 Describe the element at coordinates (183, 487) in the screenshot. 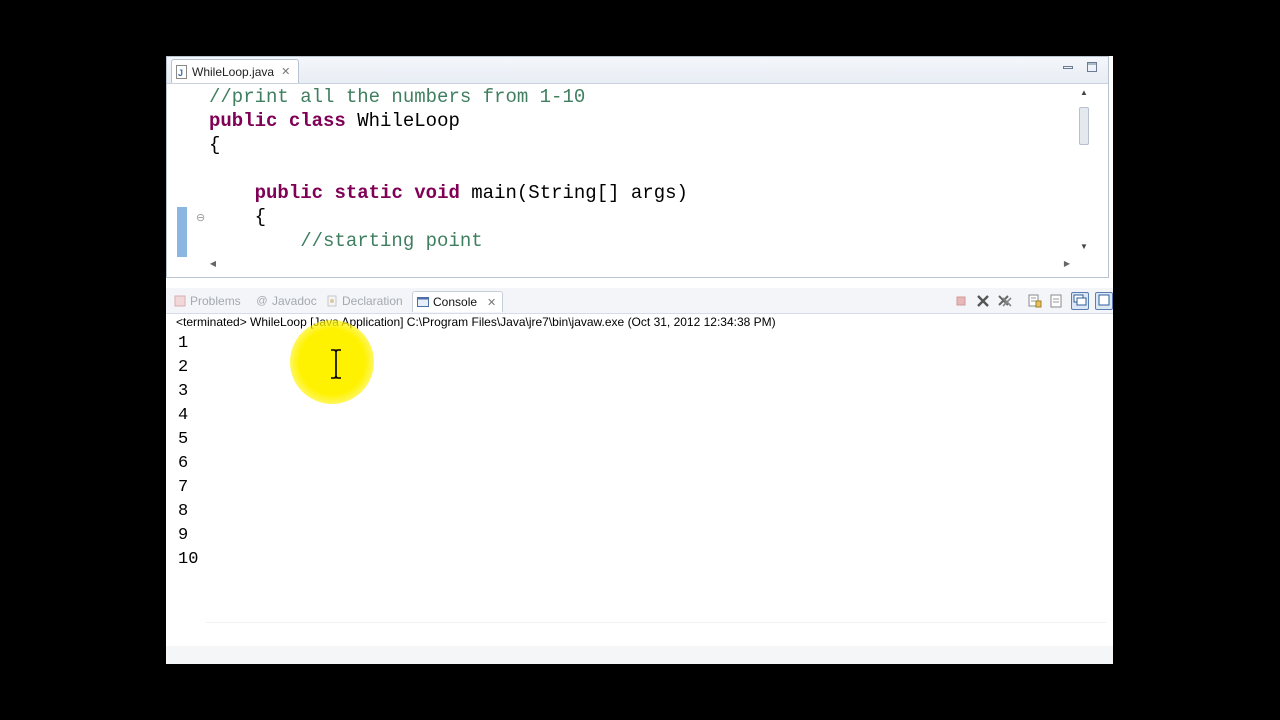

I see `console-output-line: 7` at that location.